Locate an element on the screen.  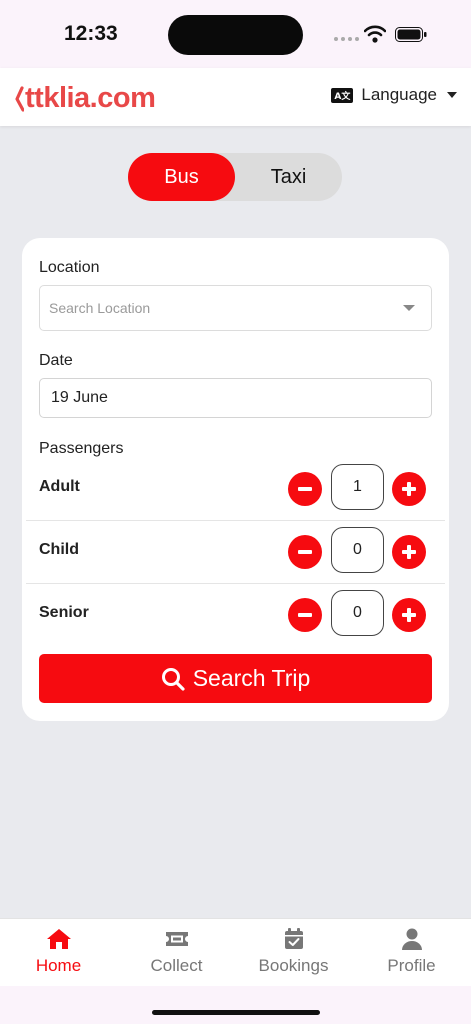
logo-swoosh-icon is located at coordinates (19, 98).